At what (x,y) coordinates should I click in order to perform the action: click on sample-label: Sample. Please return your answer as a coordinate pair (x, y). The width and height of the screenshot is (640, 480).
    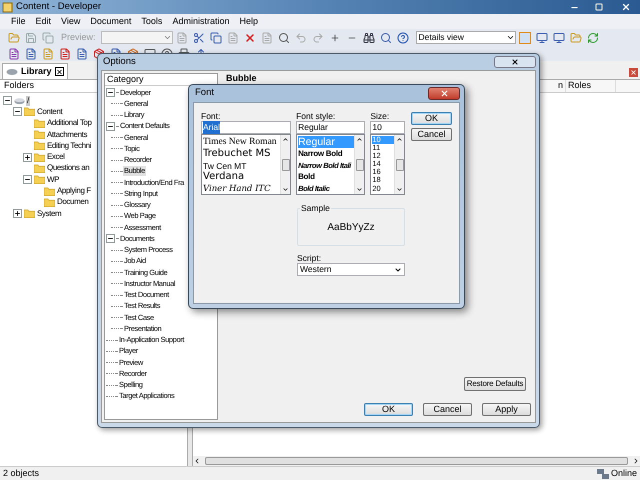
    Looking at the image, I should click on (315, 208).